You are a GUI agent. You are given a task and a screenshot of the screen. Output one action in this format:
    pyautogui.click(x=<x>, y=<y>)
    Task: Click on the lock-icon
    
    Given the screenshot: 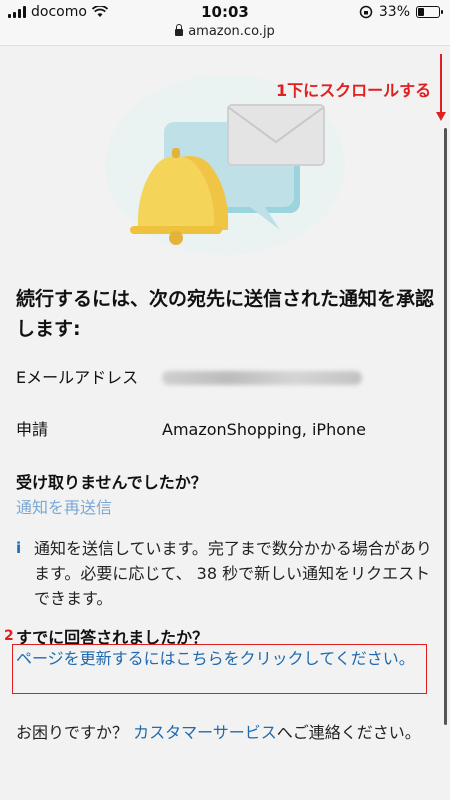 What is the action you would take?
    pyautogui.click(x=179, y=30)
    